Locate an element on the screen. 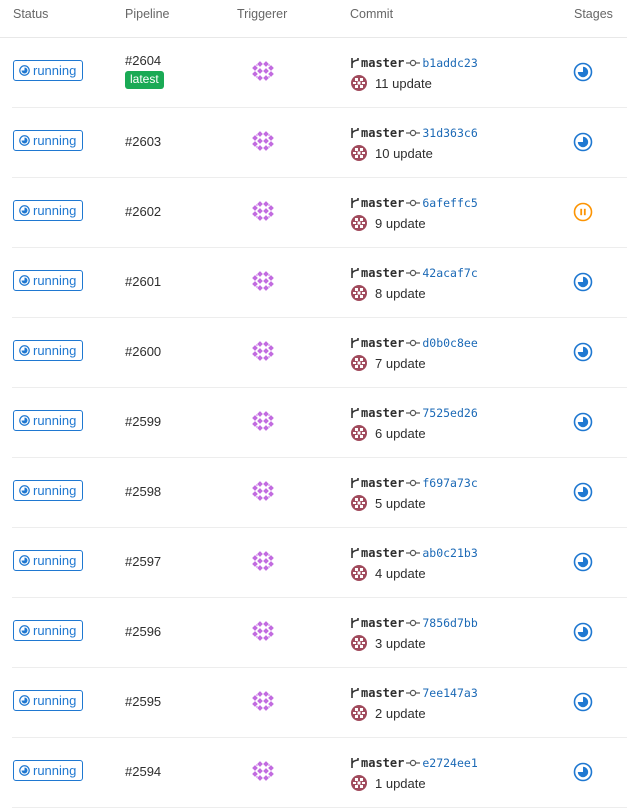 This screenshot has height=808, width=627. pipeline-id-link: #2602 is located at coordinates (143, 211).